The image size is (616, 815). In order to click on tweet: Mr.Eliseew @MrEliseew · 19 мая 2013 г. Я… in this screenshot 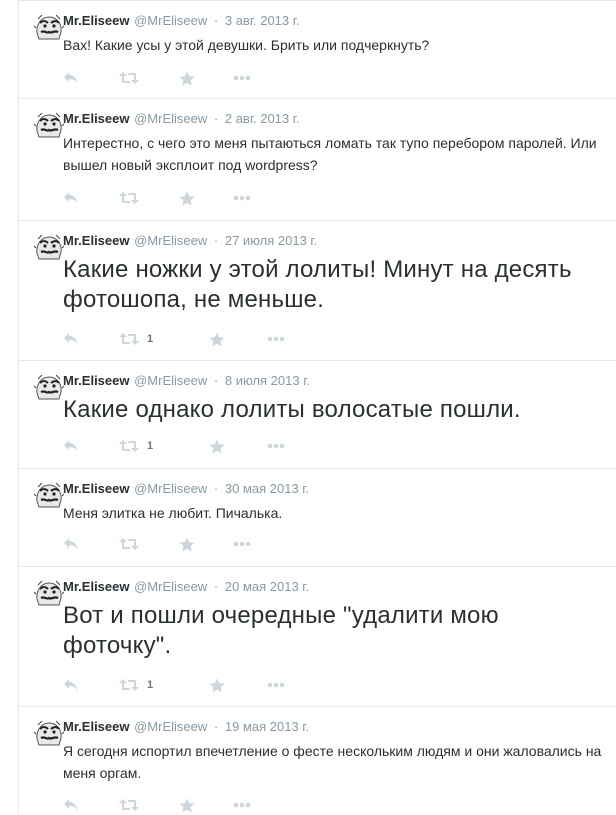, I will do `click(317, 761)`.